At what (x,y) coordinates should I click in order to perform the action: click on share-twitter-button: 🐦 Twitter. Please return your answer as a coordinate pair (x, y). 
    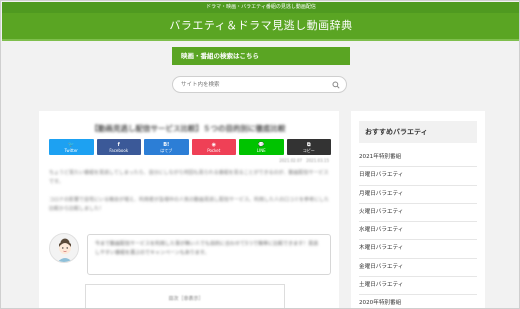
    Looking at the image, I should click on (71, 147).